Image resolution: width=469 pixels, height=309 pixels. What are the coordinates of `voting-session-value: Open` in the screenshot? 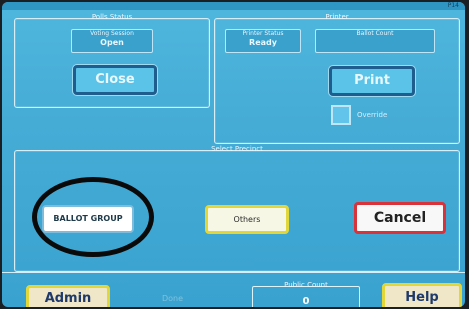 It's located at (112, 42).